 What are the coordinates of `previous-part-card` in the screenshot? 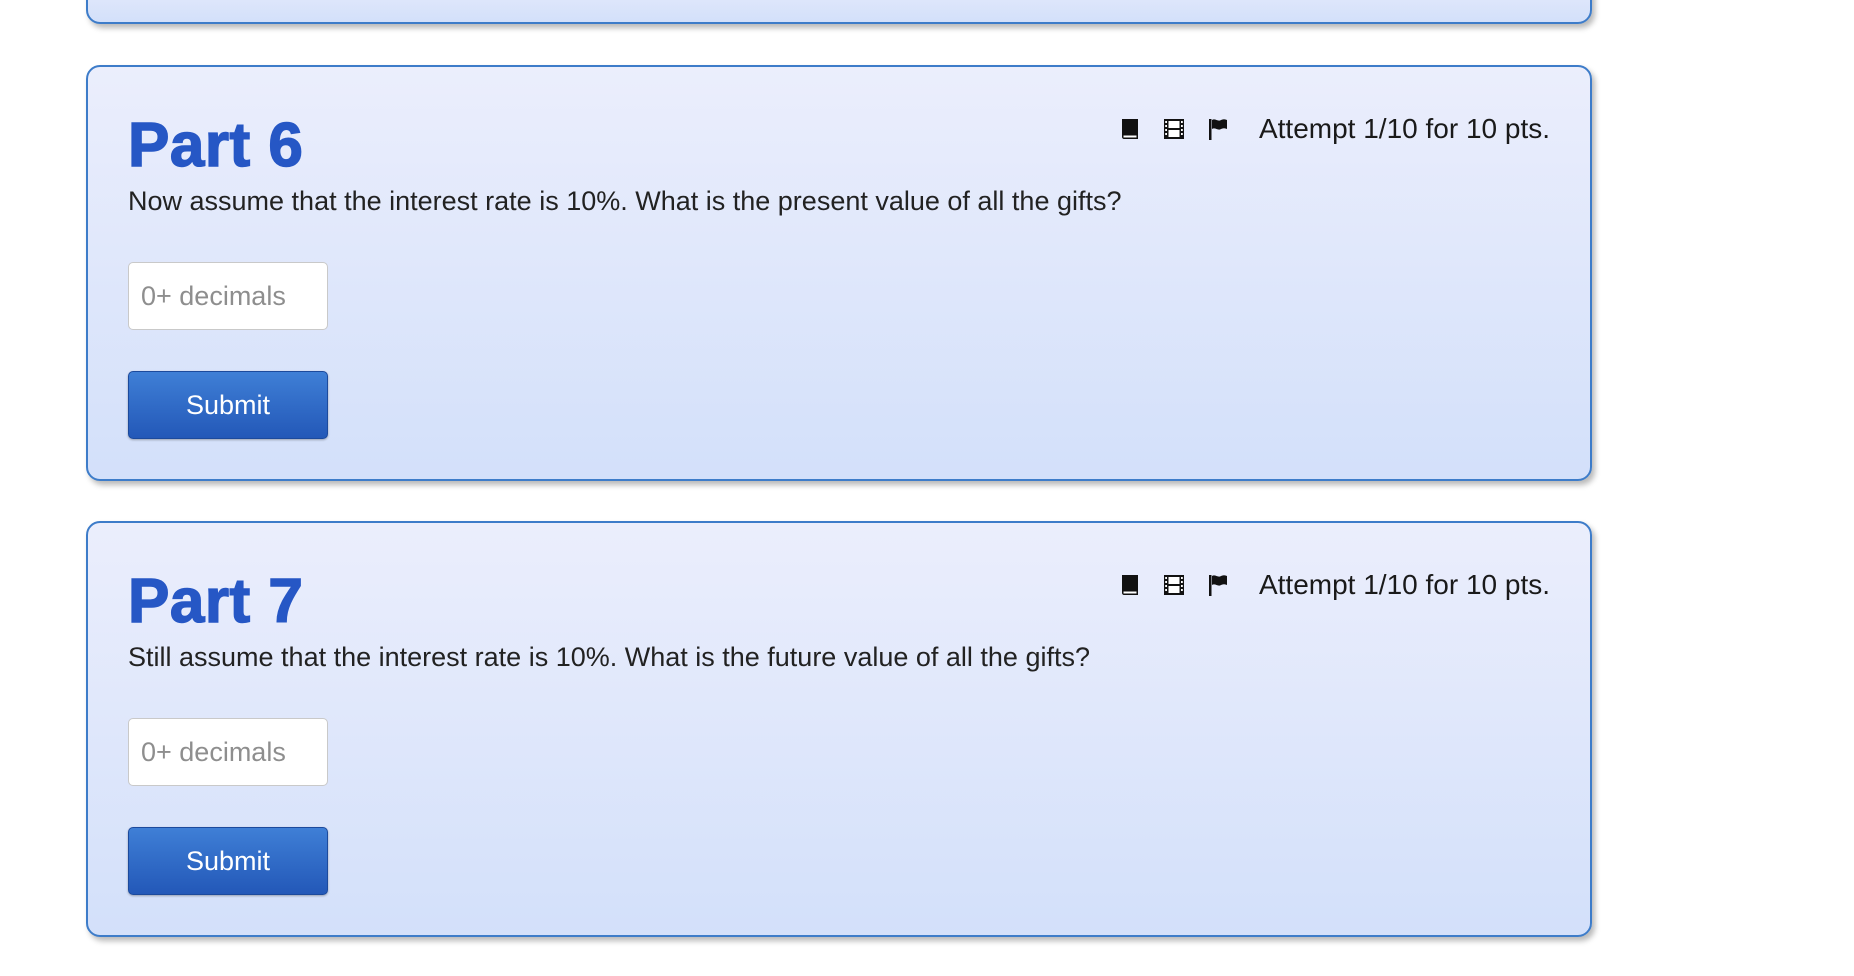 It's located at (839, 12).